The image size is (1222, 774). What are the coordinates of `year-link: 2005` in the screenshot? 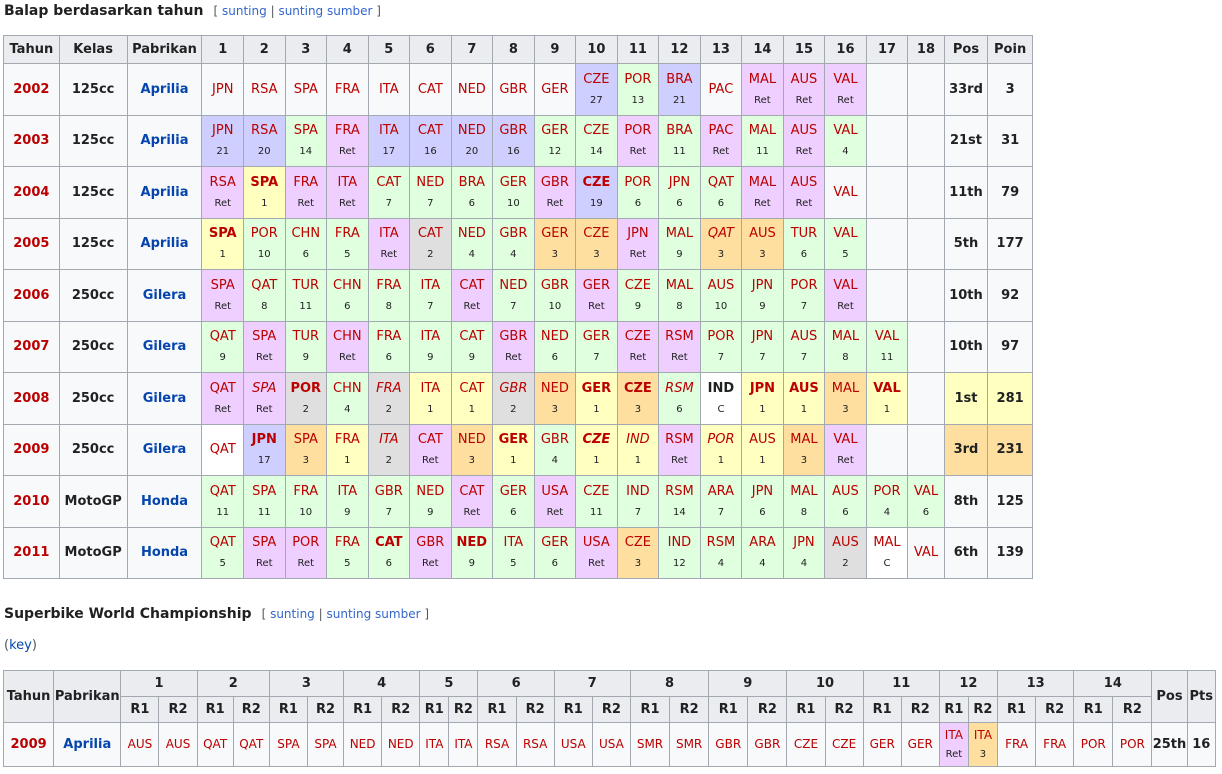 It's located at (31, 243).